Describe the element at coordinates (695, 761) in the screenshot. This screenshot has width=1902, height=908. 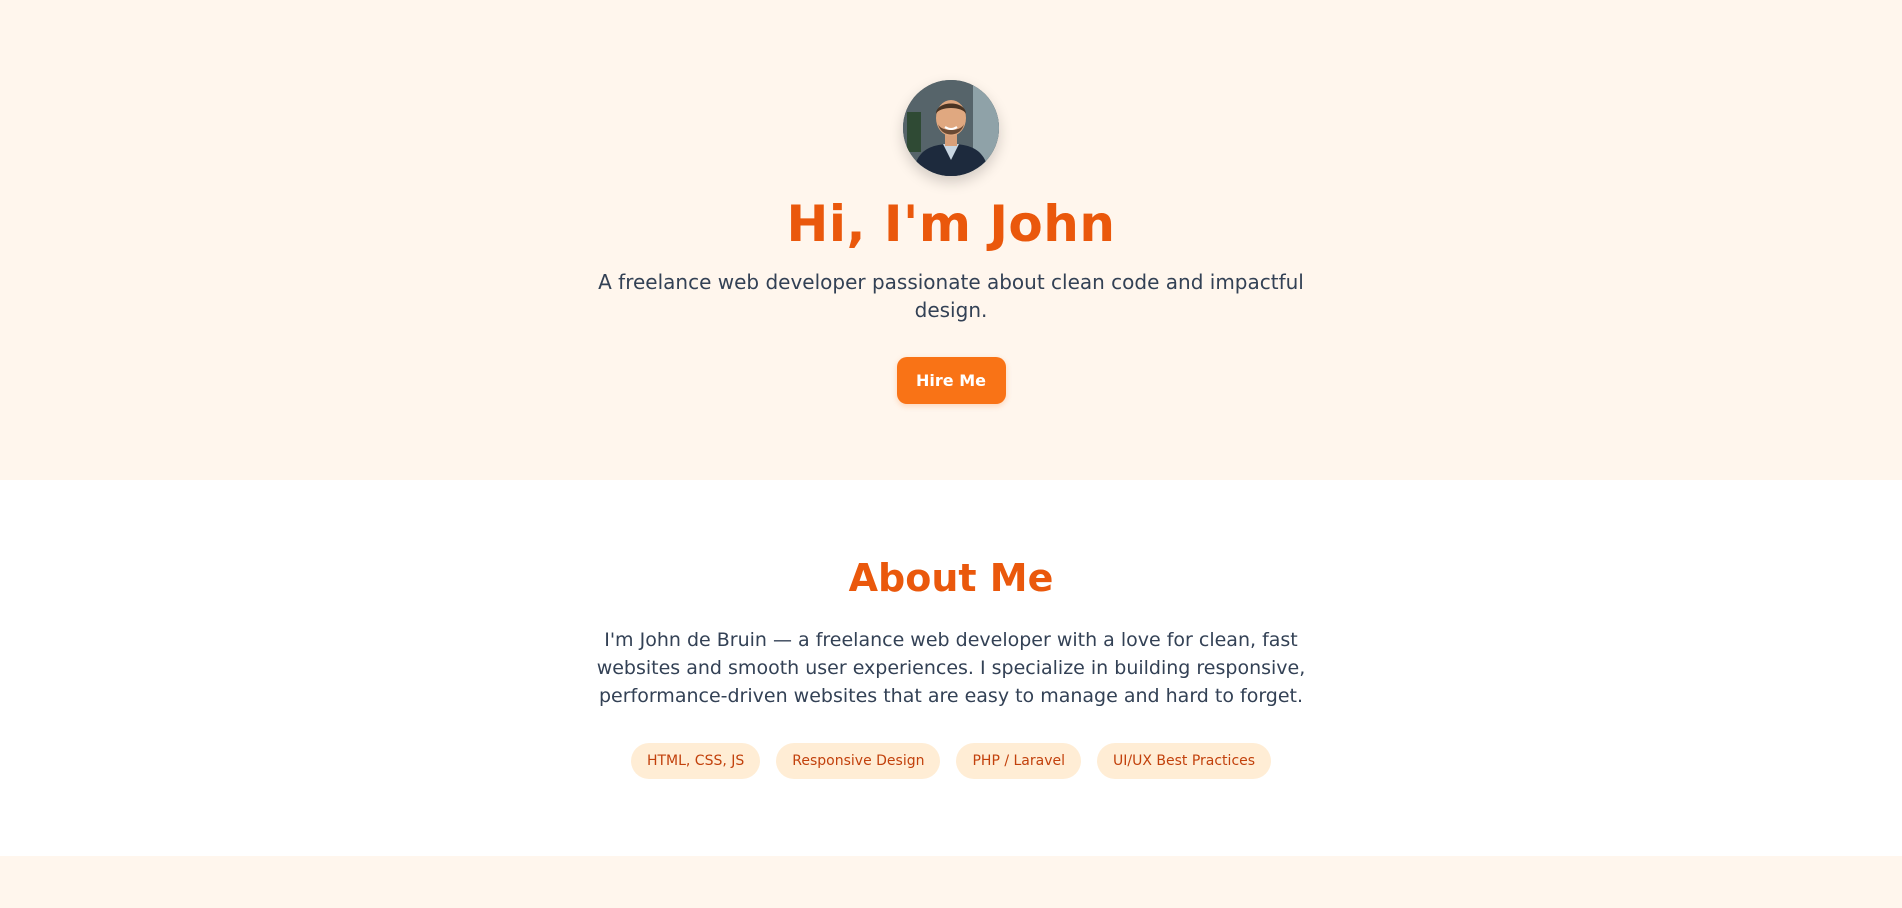
I see `skill-tag: HTML, CSS, JS` at that location.